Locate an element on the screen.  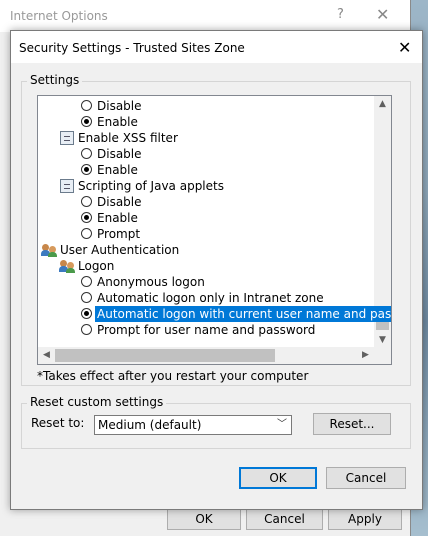
reset-level-select: Medium (default) ﹀ is located at coordinates (193, 425).